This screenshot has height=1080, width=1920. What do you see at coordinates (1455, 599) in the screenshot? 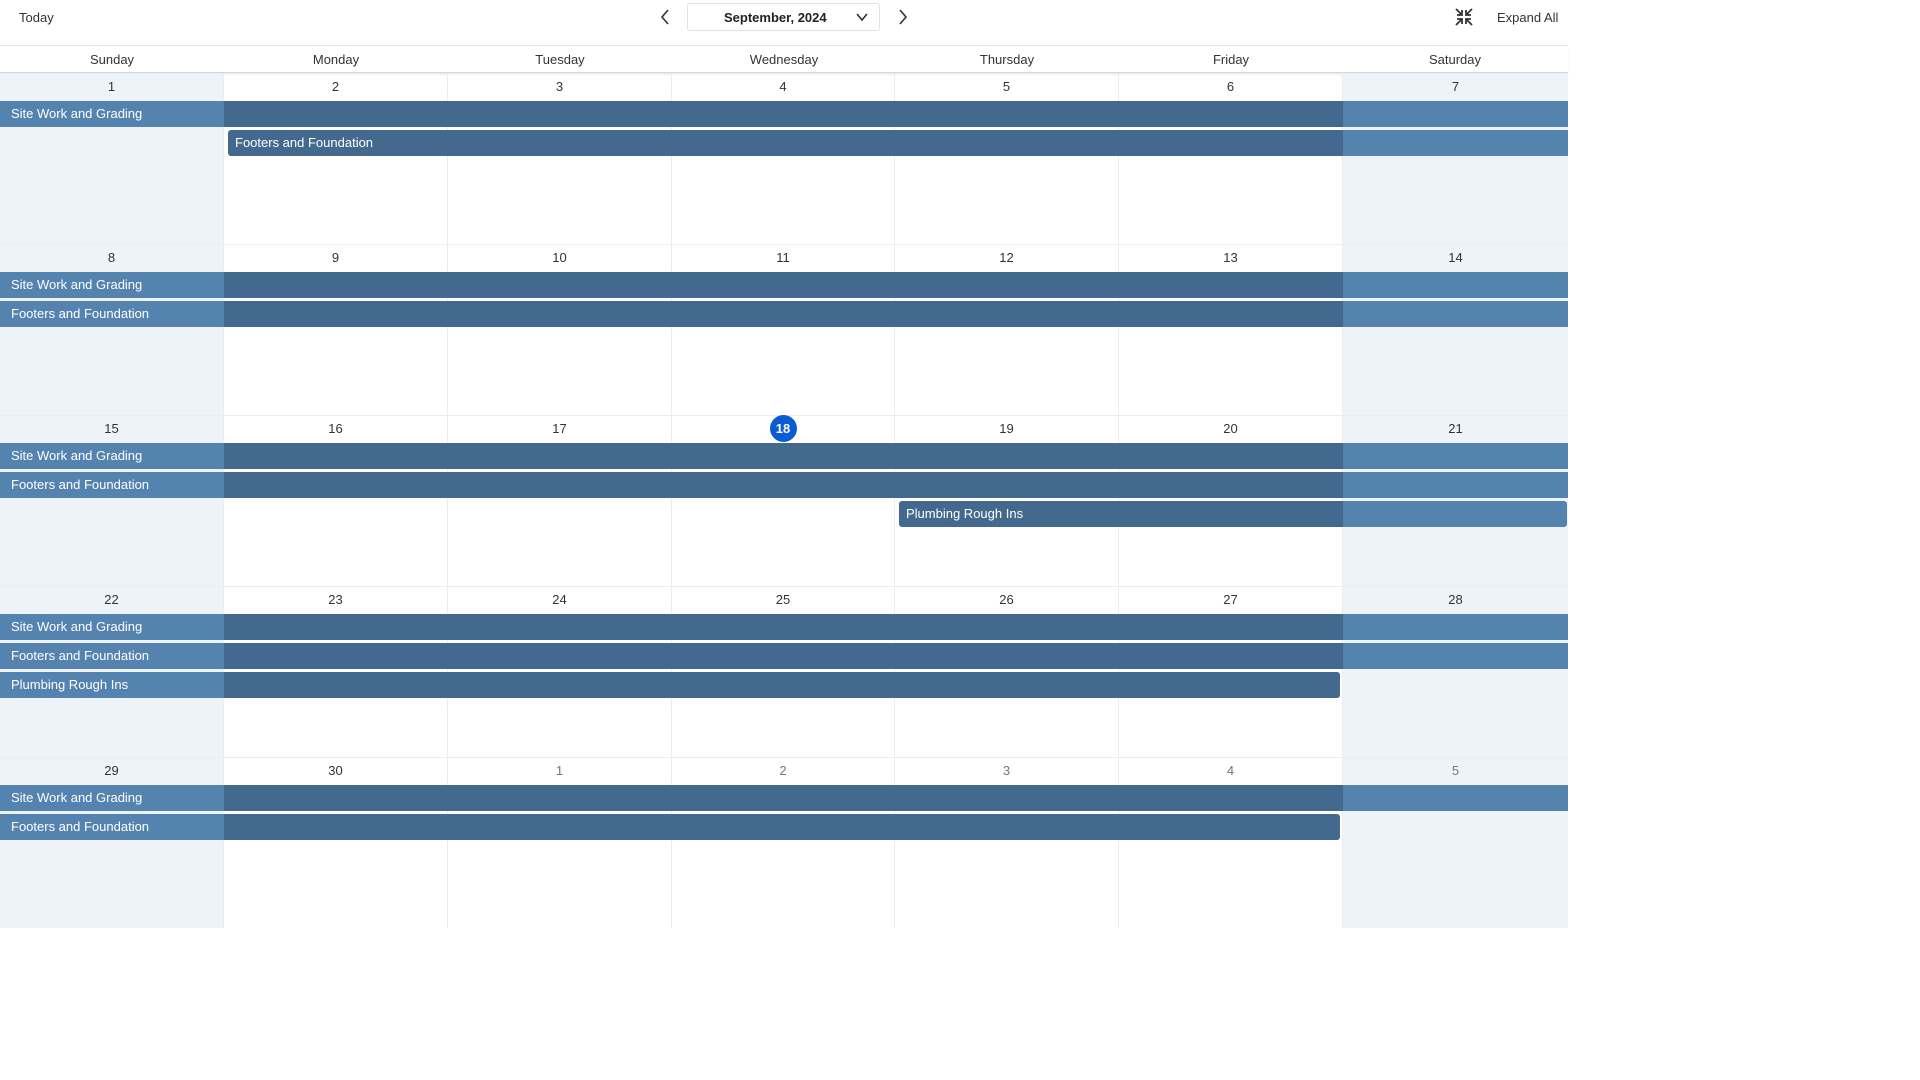
I see `day-number: 28` at bounding box center [1455, 599].